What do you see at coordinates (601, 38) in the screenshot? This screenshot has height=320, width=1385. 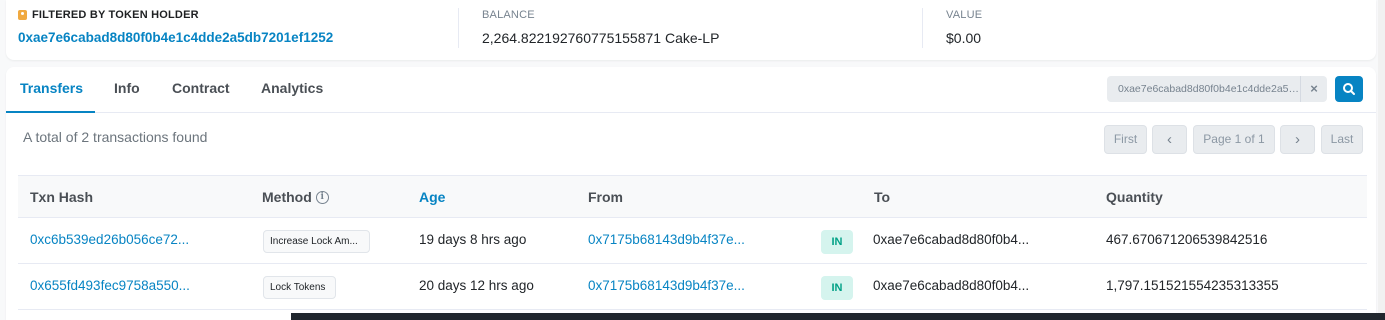 I see `balance-value: 2,264.822192760775155871 Cake-LP` at bounding box center [601, 38].